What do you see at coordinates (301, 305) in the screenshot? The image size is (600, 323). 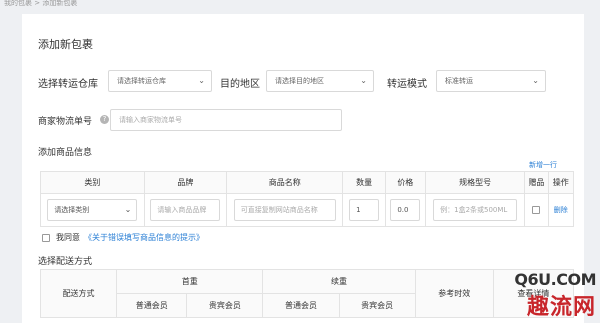 I see `extra-normal: 普通会员` at bounding box center [301, 305].